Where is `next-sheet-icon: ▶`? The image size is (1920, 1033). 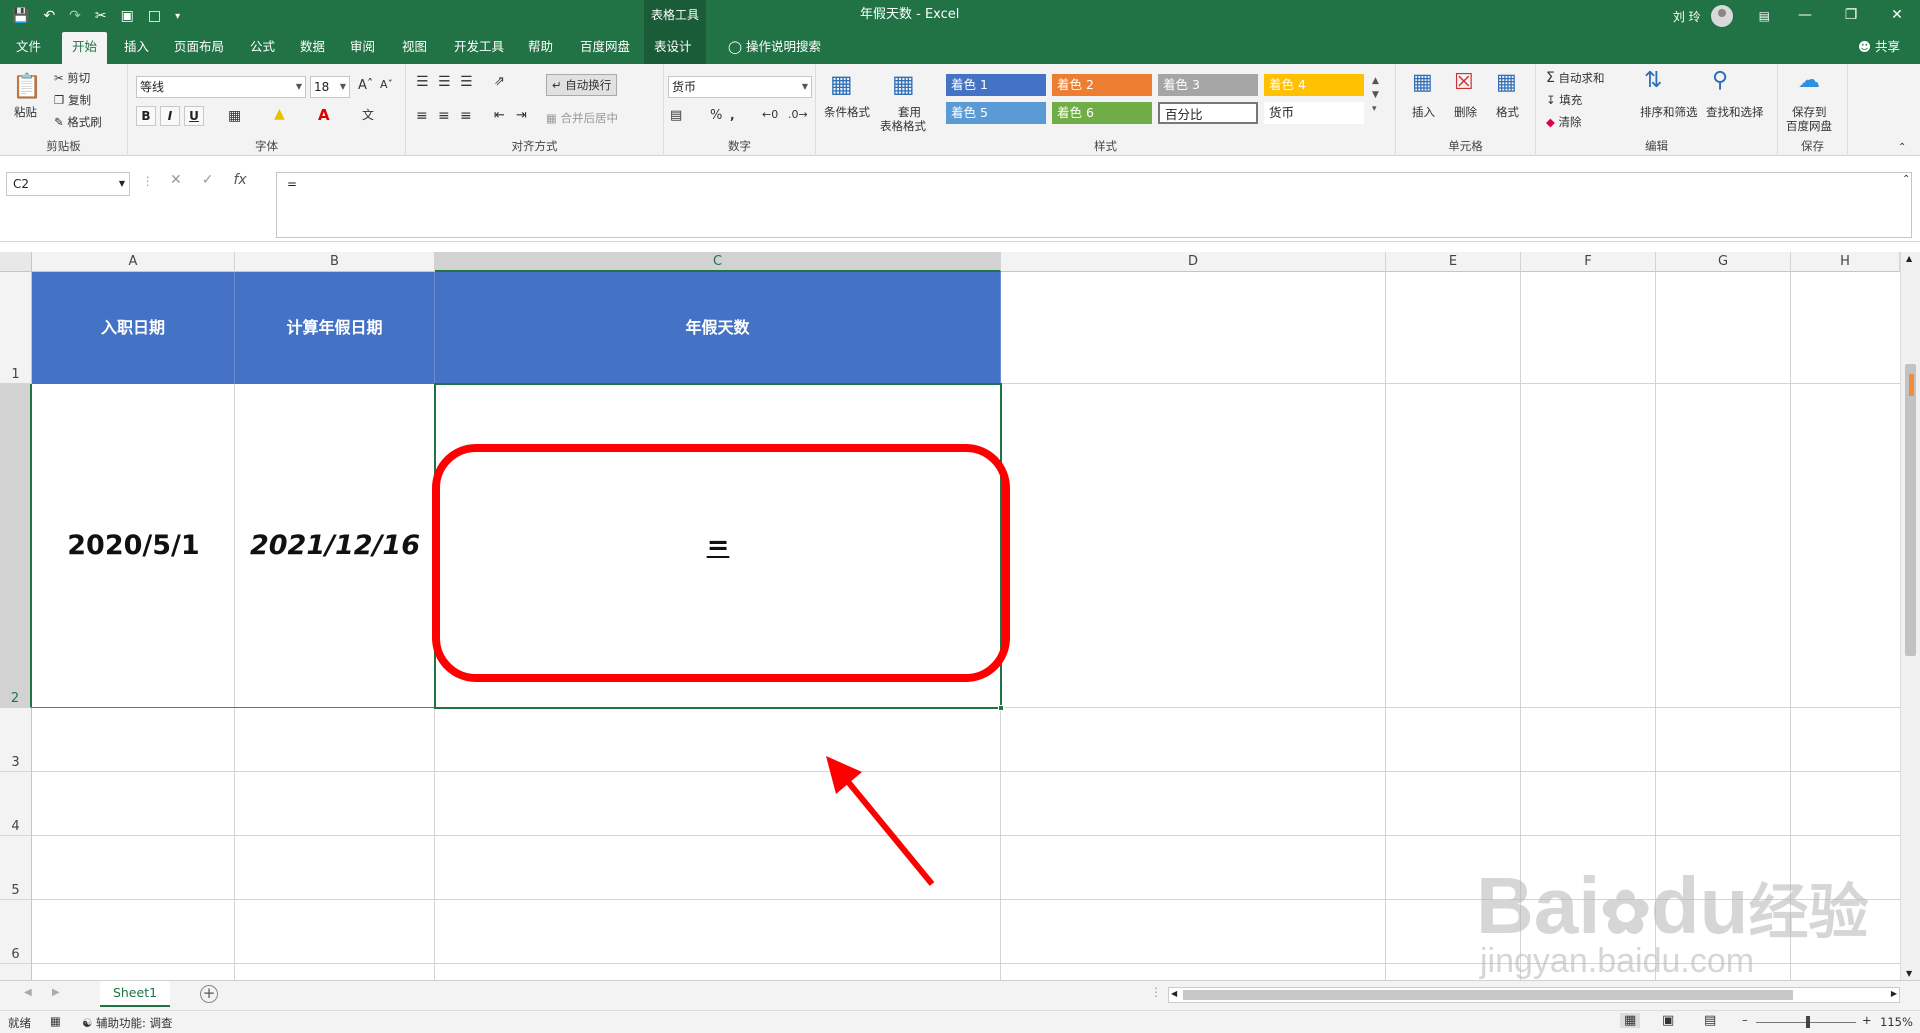
next-sheet-icon: ▶ is located at coordinates (56, 992).